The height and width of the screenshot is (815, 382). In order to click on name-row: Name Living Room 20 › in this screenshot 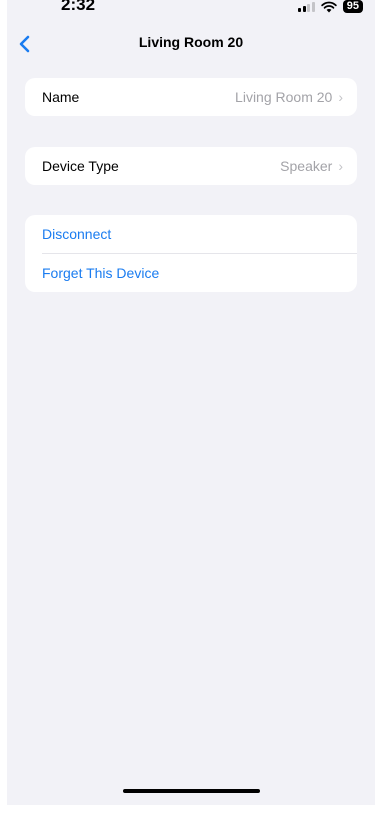, I will do `click(191, 97)`.